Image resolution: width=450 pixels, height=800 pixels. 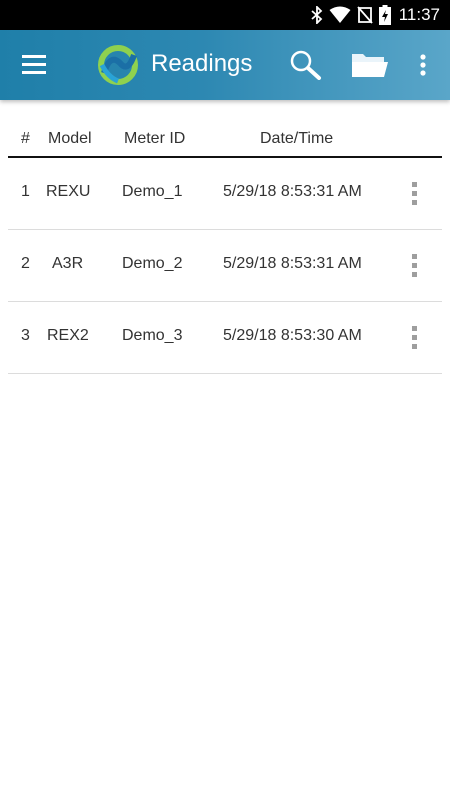 What do you see at coordinates (340, 15) in the screenshot?
I see `wifi-icon` at bounding box center [340, 15].